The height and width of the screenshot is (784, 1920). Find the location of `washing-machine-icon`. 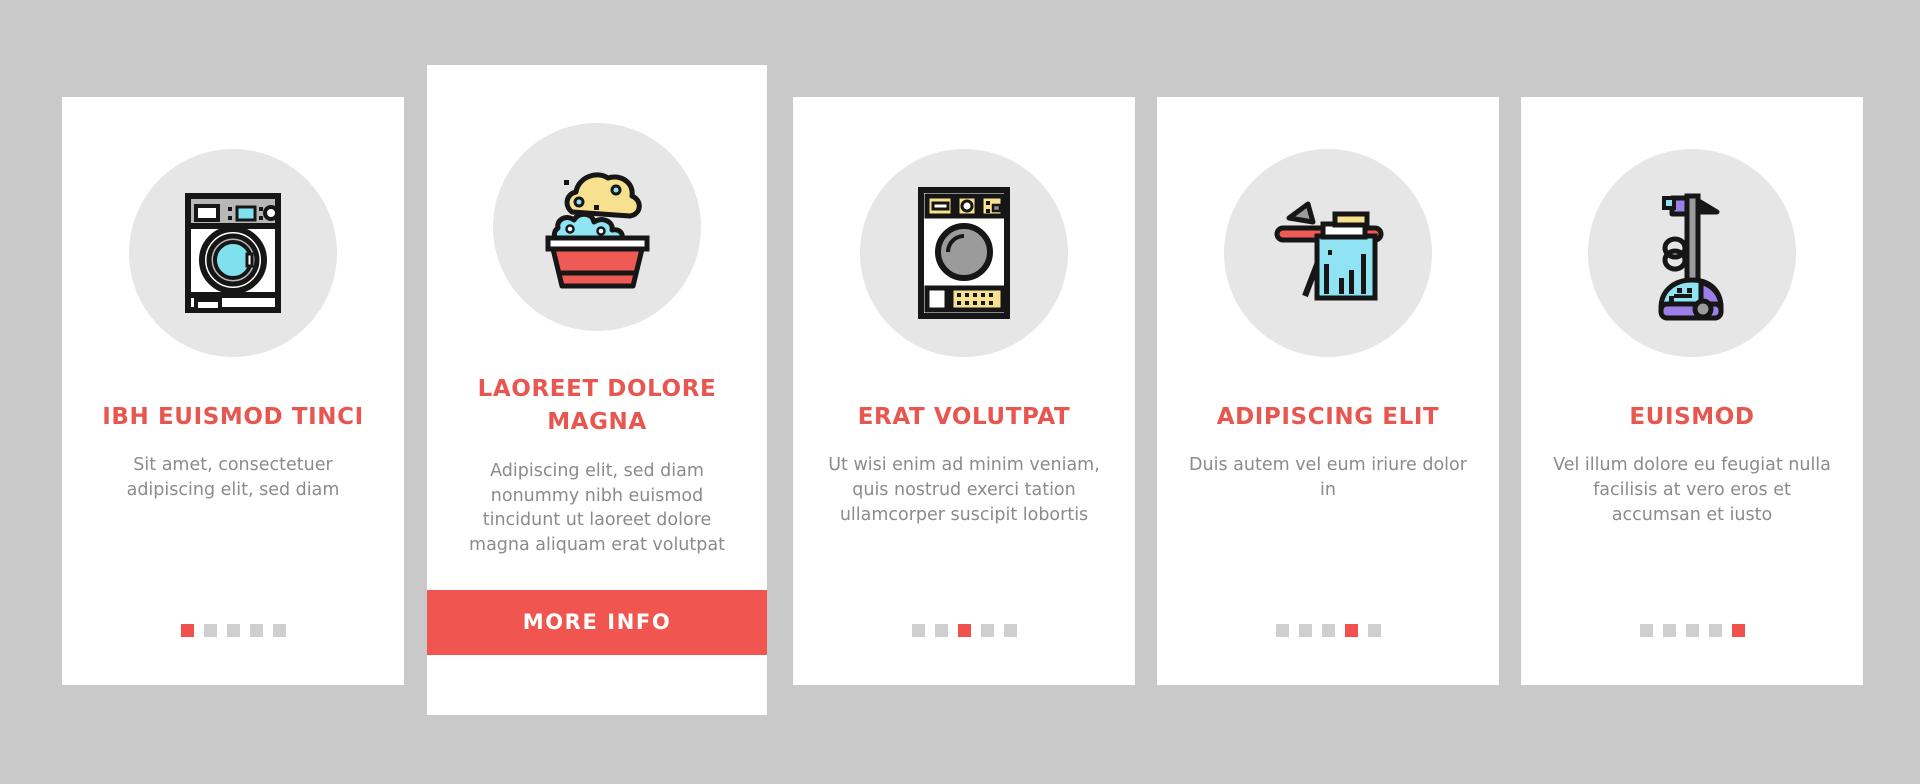

washing-machine-icon is located at coordinates (233, 253).